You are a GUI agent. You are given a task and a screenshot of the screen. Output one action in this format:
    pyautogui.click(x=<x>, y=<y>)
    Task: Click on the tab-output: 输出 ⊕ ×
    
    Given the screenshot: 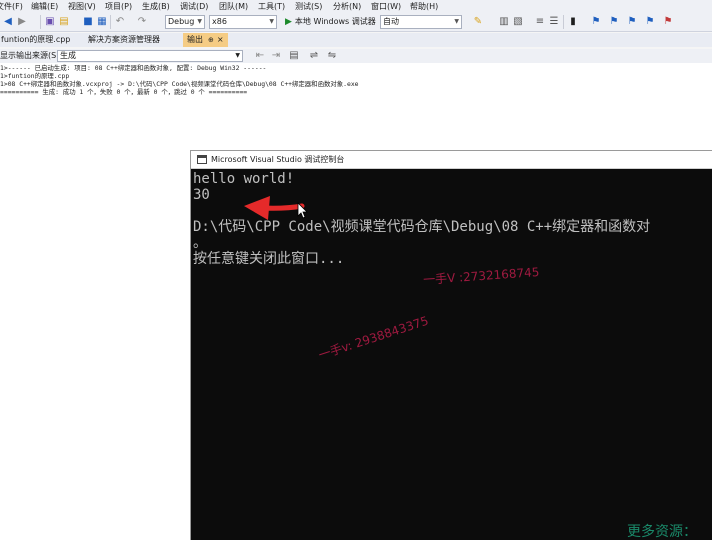 What is the action you would take?
    pyautogui.click(x=205, y=40)
    